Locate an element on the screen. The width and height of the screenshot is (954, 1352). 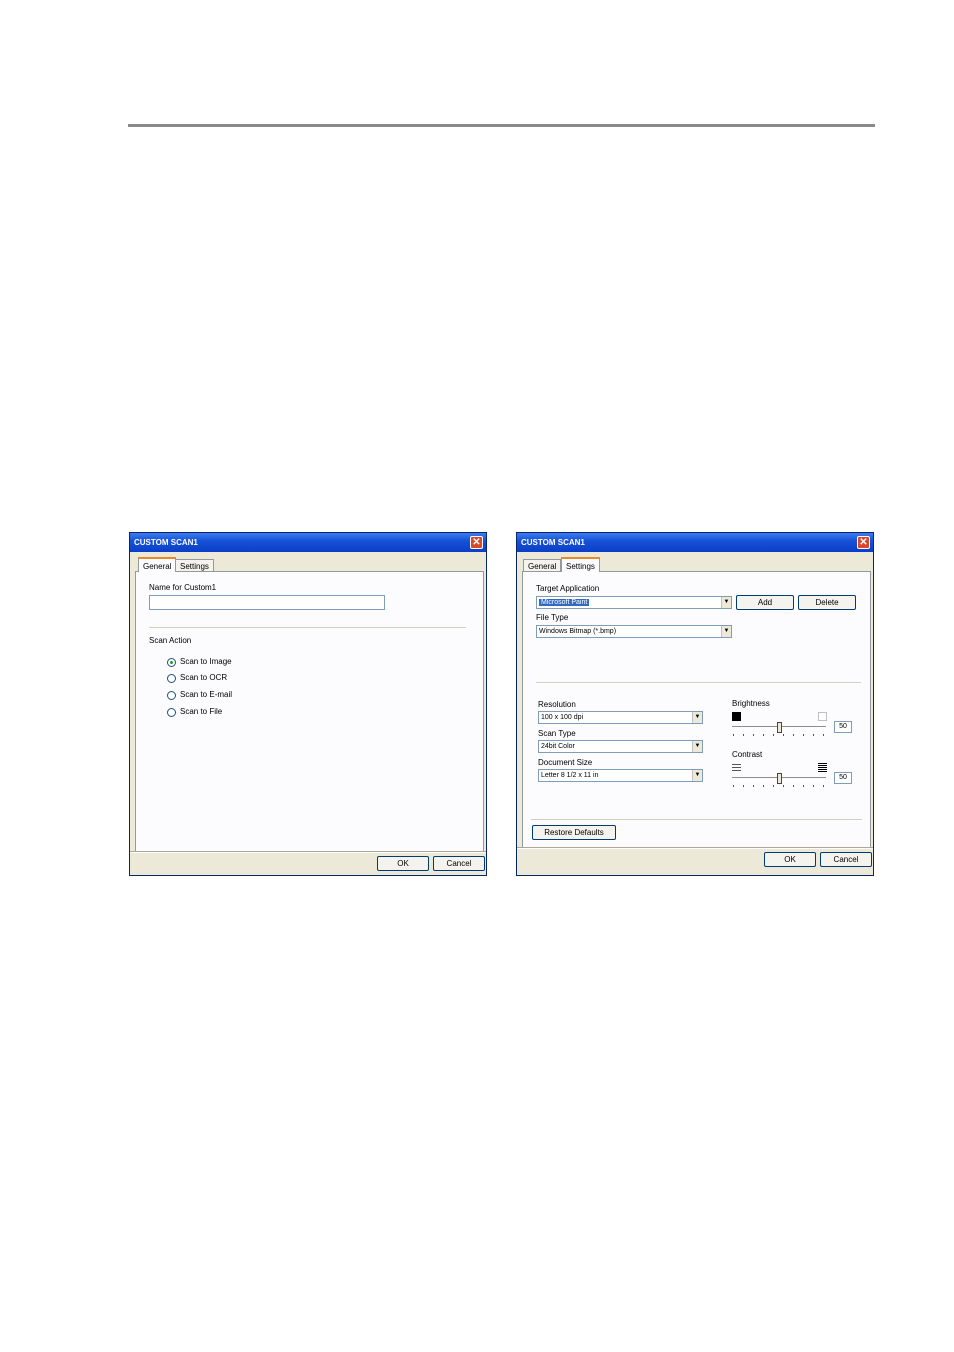
radio-label: Scan to Image is located at coordinates (206, 661).